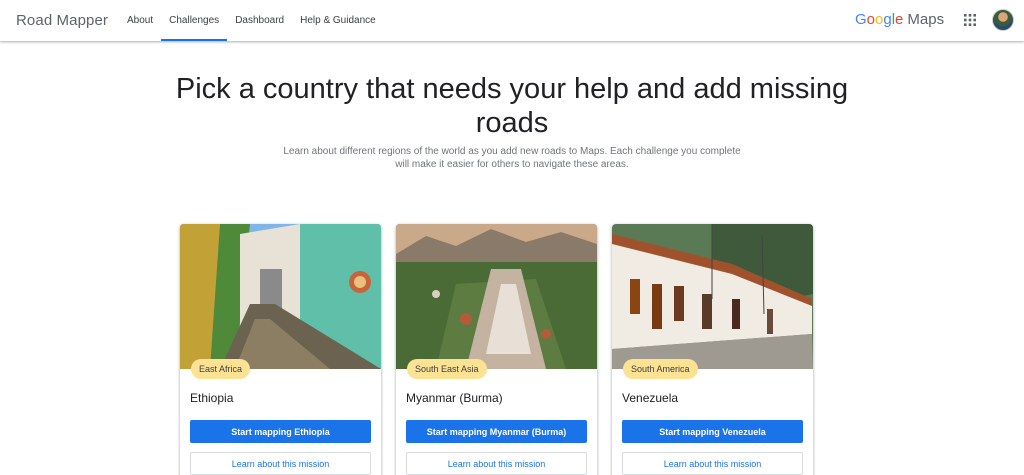 The image size is (1024, 475). What do you see at coordinates (454, 398) in the screenshot?
I see `country-name: Myanmar (Burma)` at bounding box center [454, 398].